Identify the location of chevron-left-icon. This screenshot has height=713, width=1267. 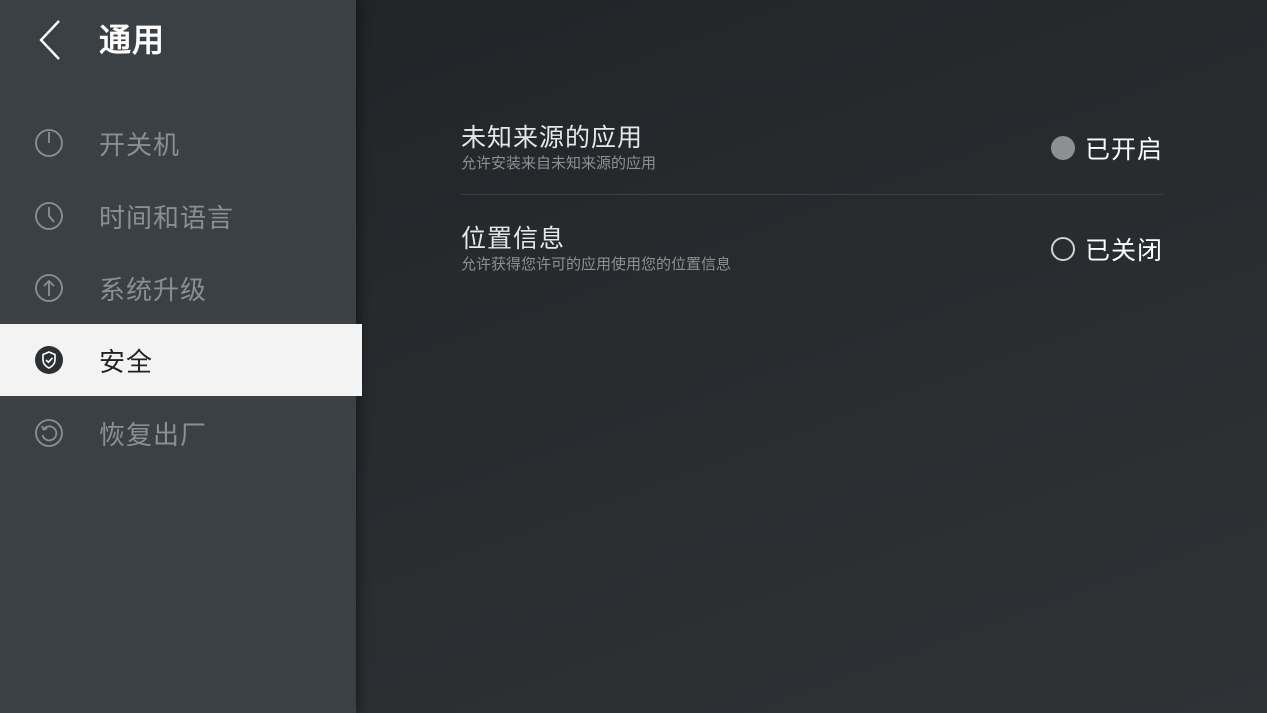
(49, 40).